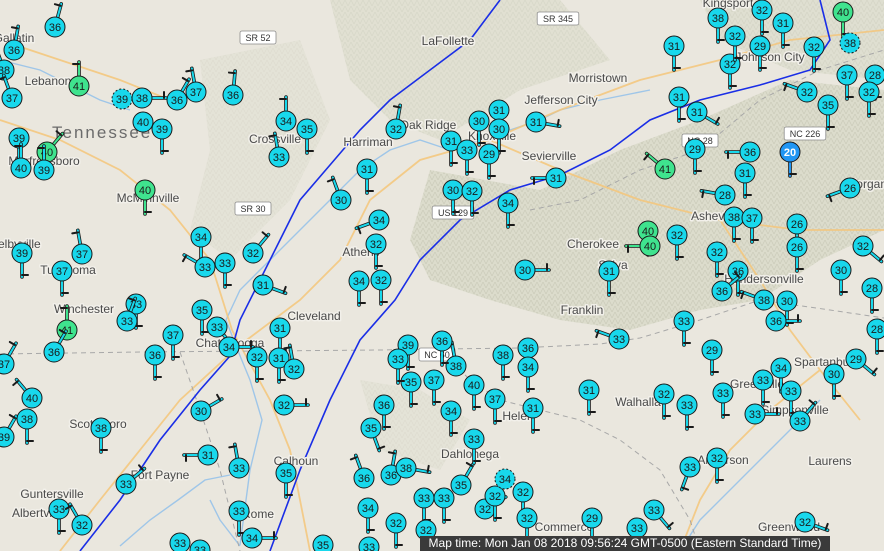 This screenshot has width=884, height=551. What do you see at coordinates (728, 5) in the screenshot?
I see `city-label: Kingsport` at bounding box center [728, 5].